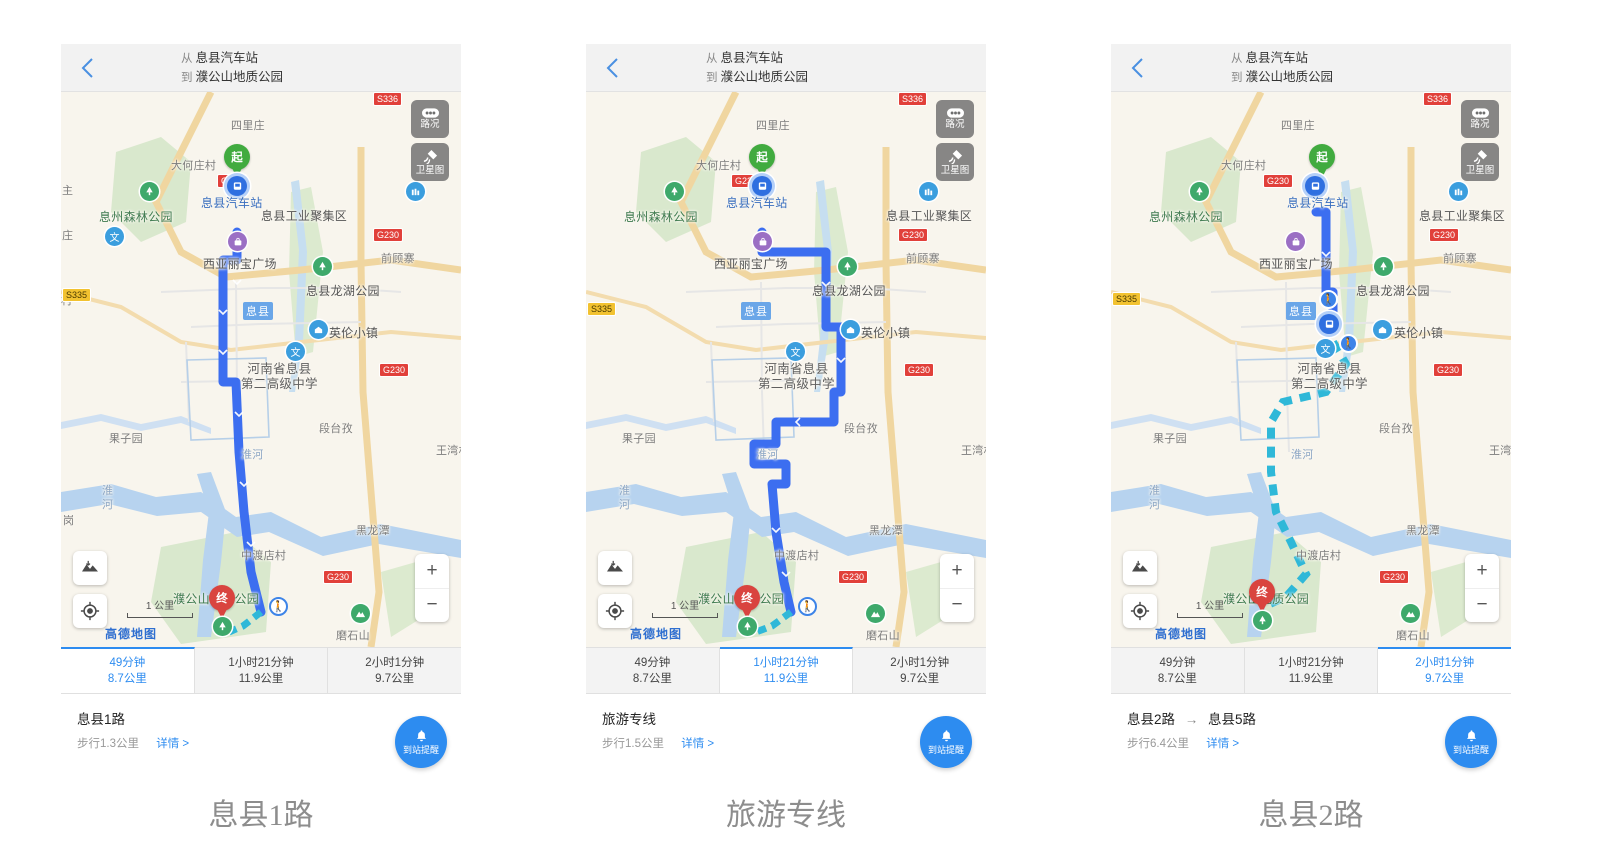 The image size is (1610, 868). Describe the element at coordinates (252, 455) in the screenshot. I see `map-label: 淮河` at that location.